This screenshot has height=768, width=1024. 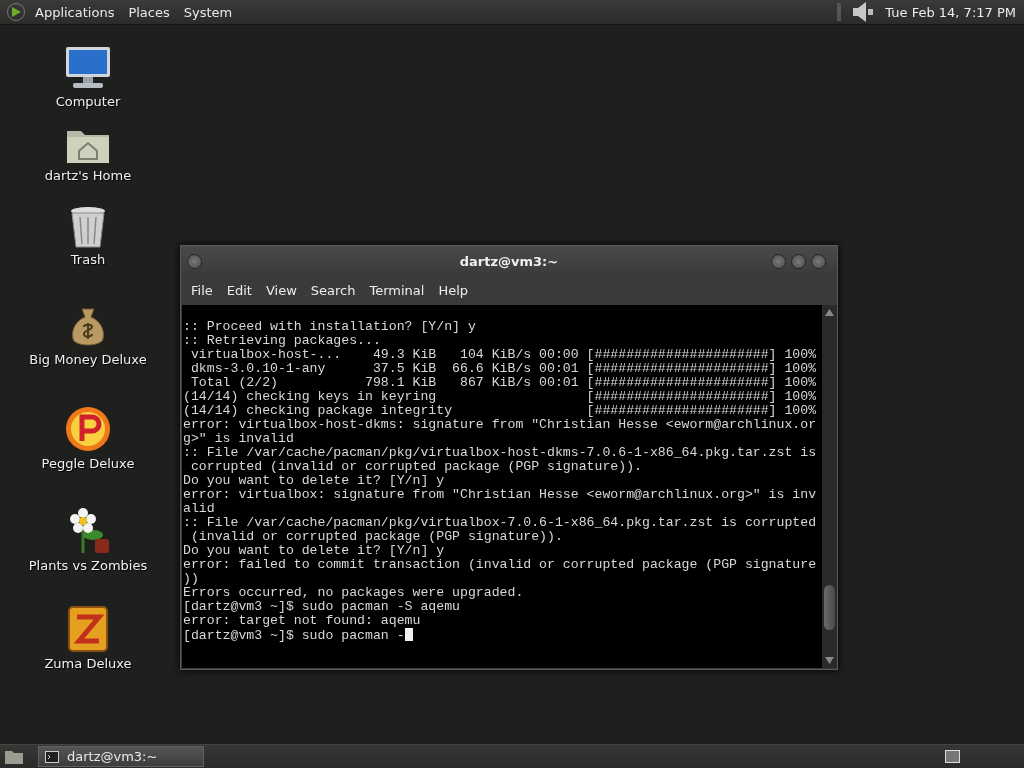 I want to click on icon-label: dartz's Home, so click(x=88, y=175).